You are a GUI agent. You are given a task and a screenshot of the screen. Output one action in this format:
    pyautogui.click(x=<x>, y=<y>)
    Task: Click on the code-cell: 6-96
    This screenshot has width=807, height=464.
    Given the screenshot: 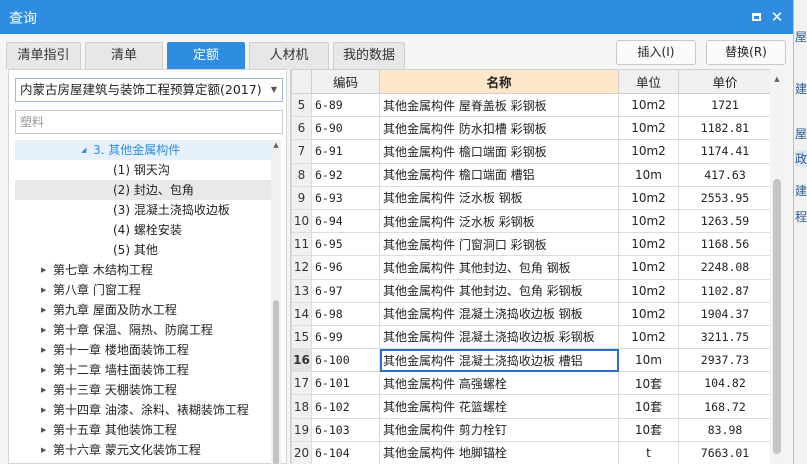 What is the action you would take?
    pyautogui.click(x=345, y=267)
    